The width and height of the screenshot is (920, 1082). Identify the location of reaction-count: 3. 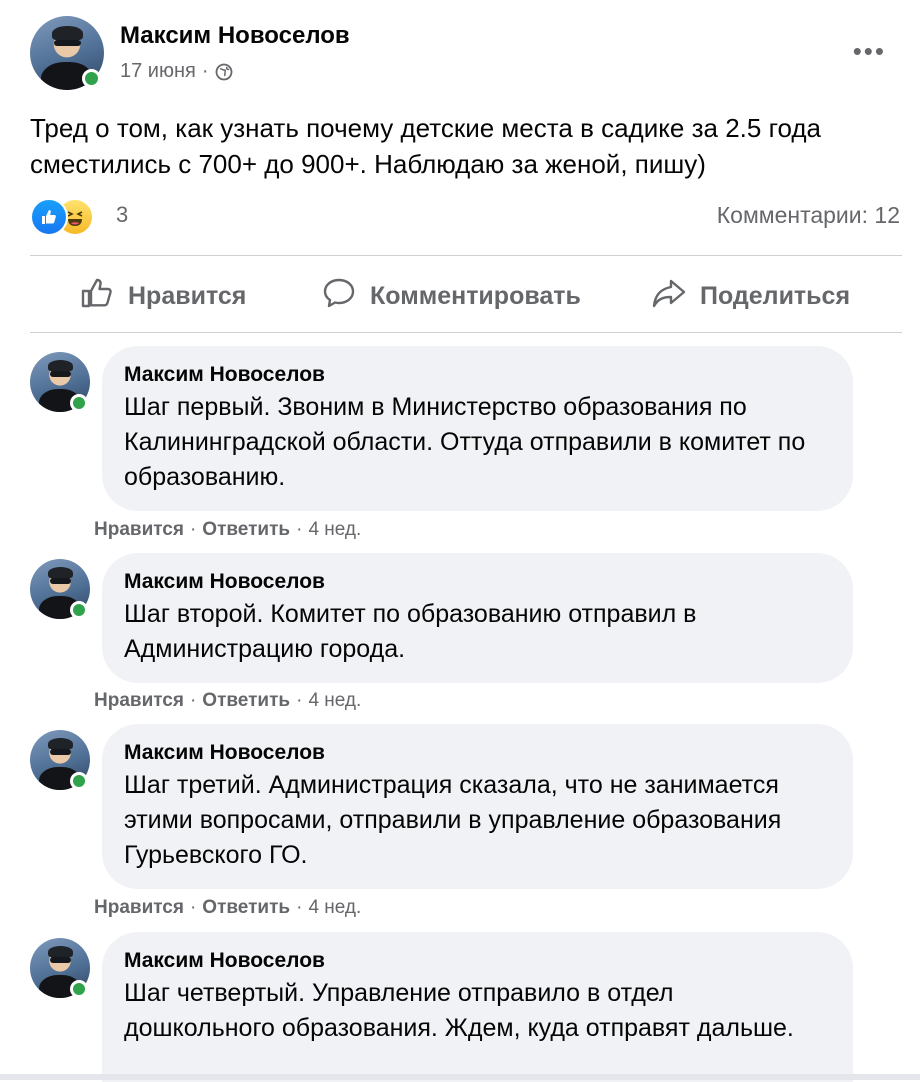
(122, 215).